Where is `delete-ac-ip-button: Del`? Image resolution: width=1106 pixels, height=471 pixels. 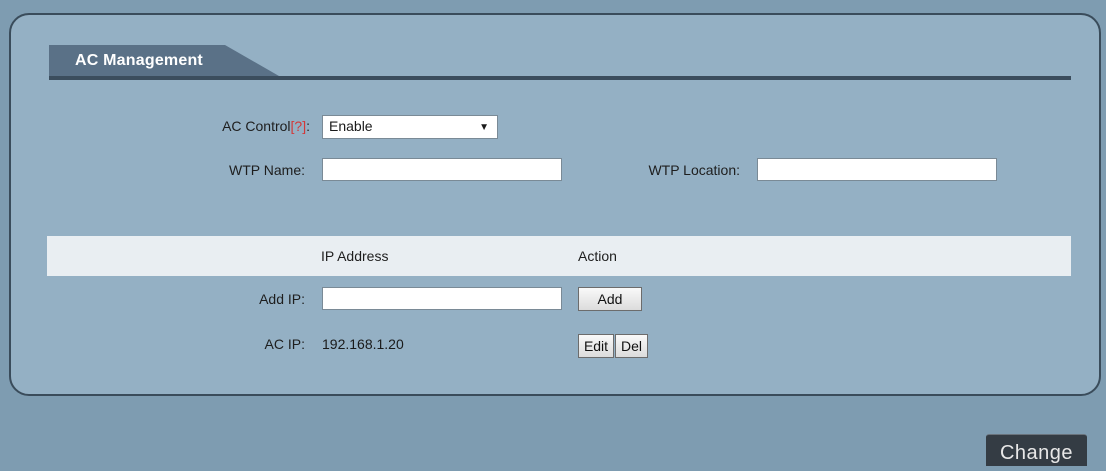 delete-ac-ip-button: Del is located at coordinates (631, 346).